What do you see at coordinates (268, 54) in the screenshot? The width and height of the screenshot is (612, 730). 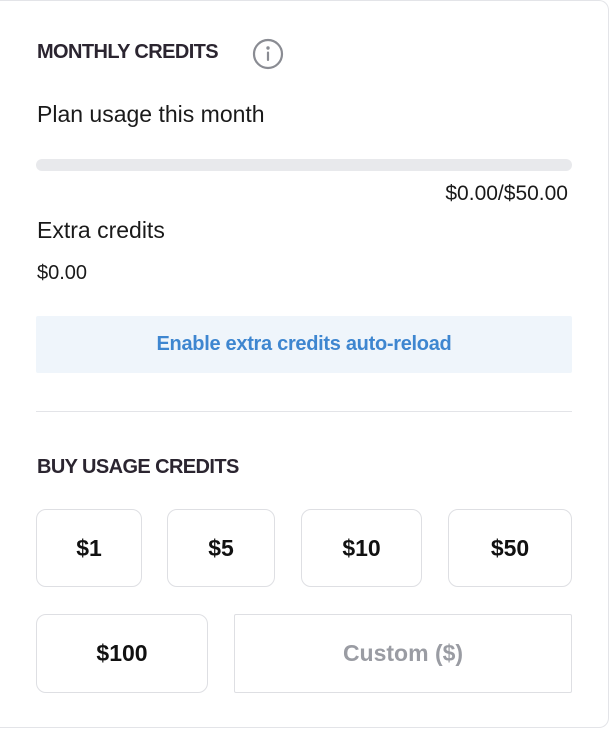 I see `info-icon` at bounding box center [268, 54].